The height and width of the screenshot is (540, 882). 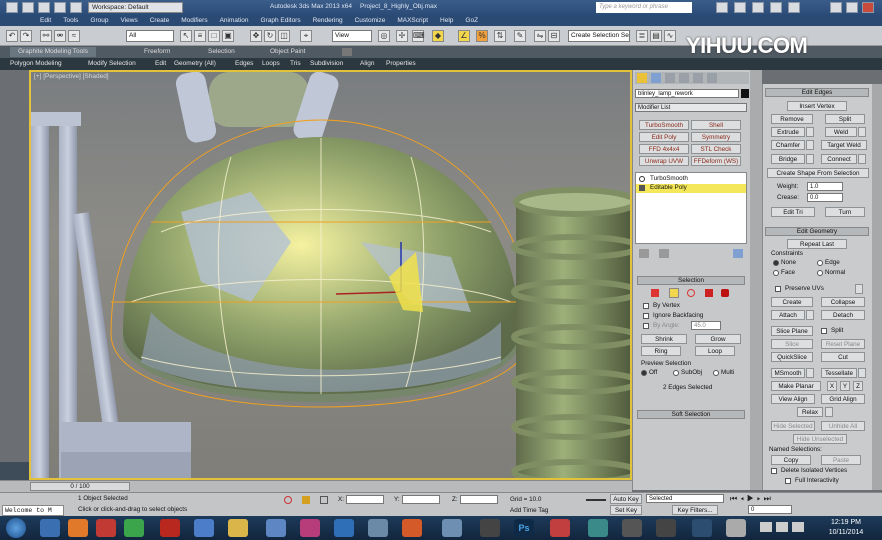 I want to click on constraint-none-radio, so click(x=776, y=263).